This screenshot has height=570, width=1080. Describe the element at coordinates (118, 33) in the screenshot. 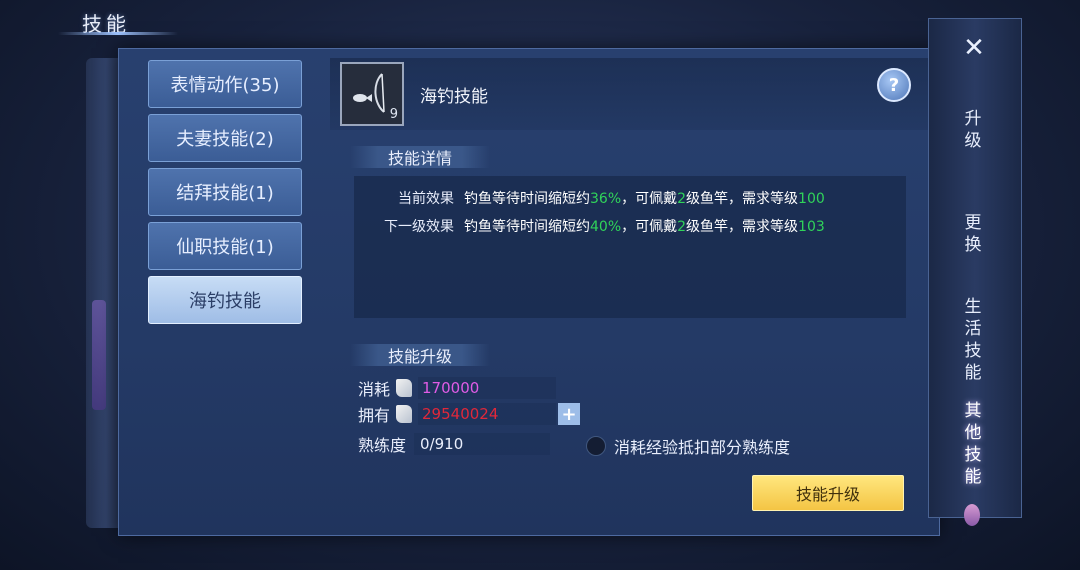

I see `title-decoration` at that location.